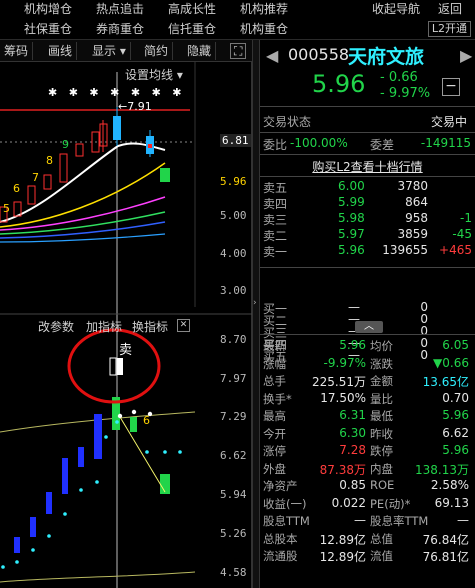 This screenshot has width=475, height=588. Describe the element at coordinates (351, 234) in the screenshot. I see `ask-price: 5.97` at that location.